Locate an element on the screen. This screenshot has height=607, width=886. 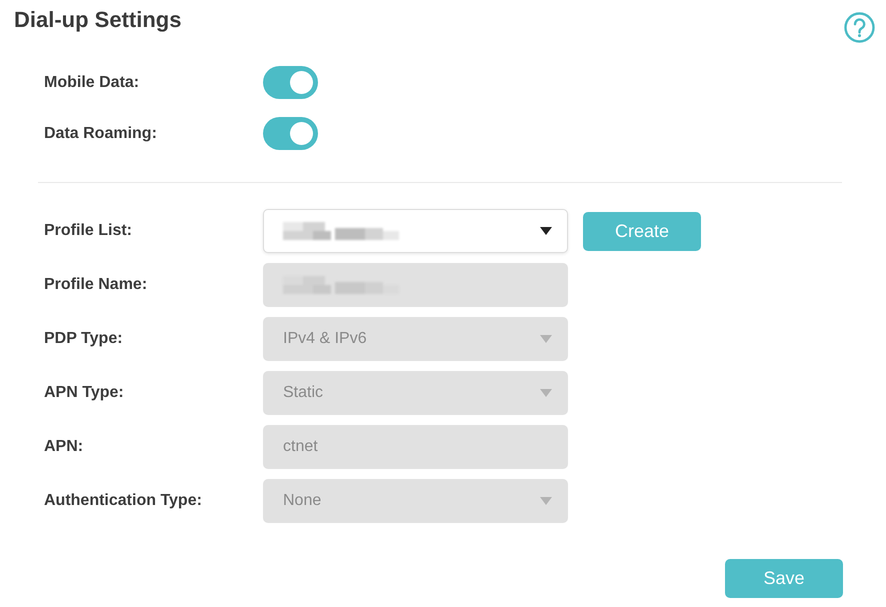
toggle-label: Mobile Data: is located at coordinates (92, 83).